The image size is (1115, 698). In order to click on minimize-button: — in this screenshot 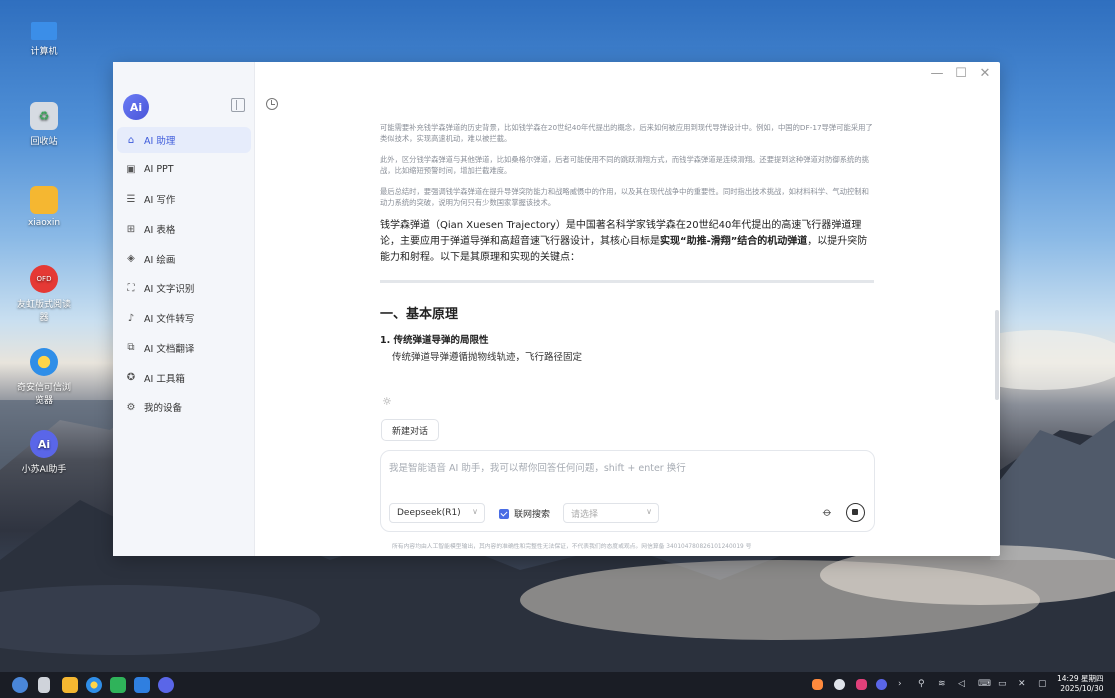, I will do `click(937, 73)`.